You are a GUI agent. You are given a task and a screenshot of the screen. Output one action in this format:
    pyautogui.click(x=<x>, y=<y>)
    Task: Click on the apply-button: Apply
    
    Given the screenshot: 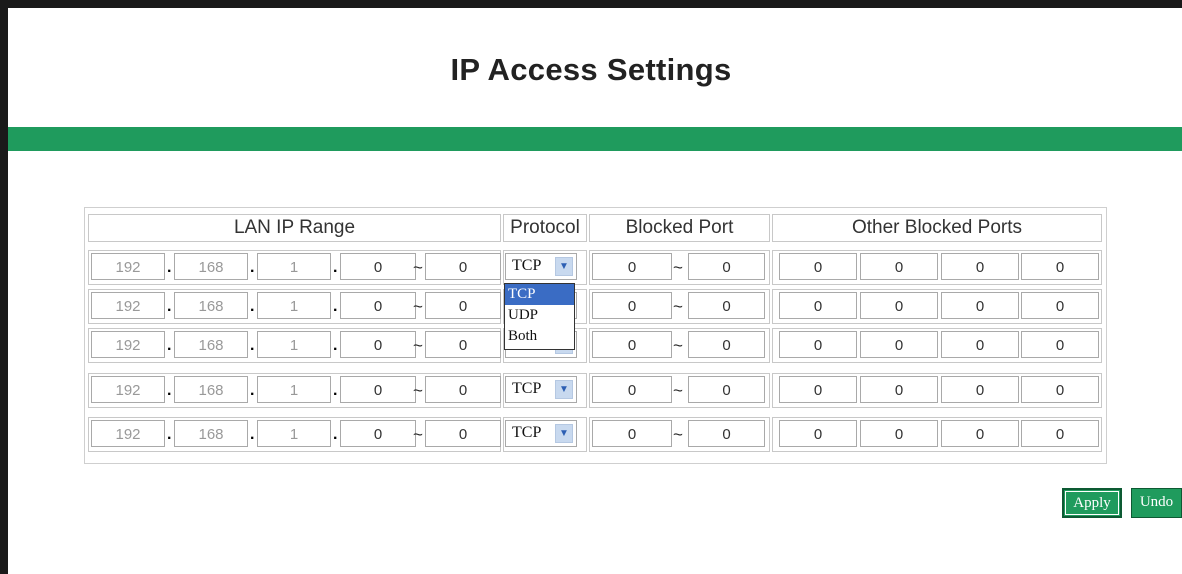 What is the action you would take?
    pyautogui.click(x=1092, y=503)
    